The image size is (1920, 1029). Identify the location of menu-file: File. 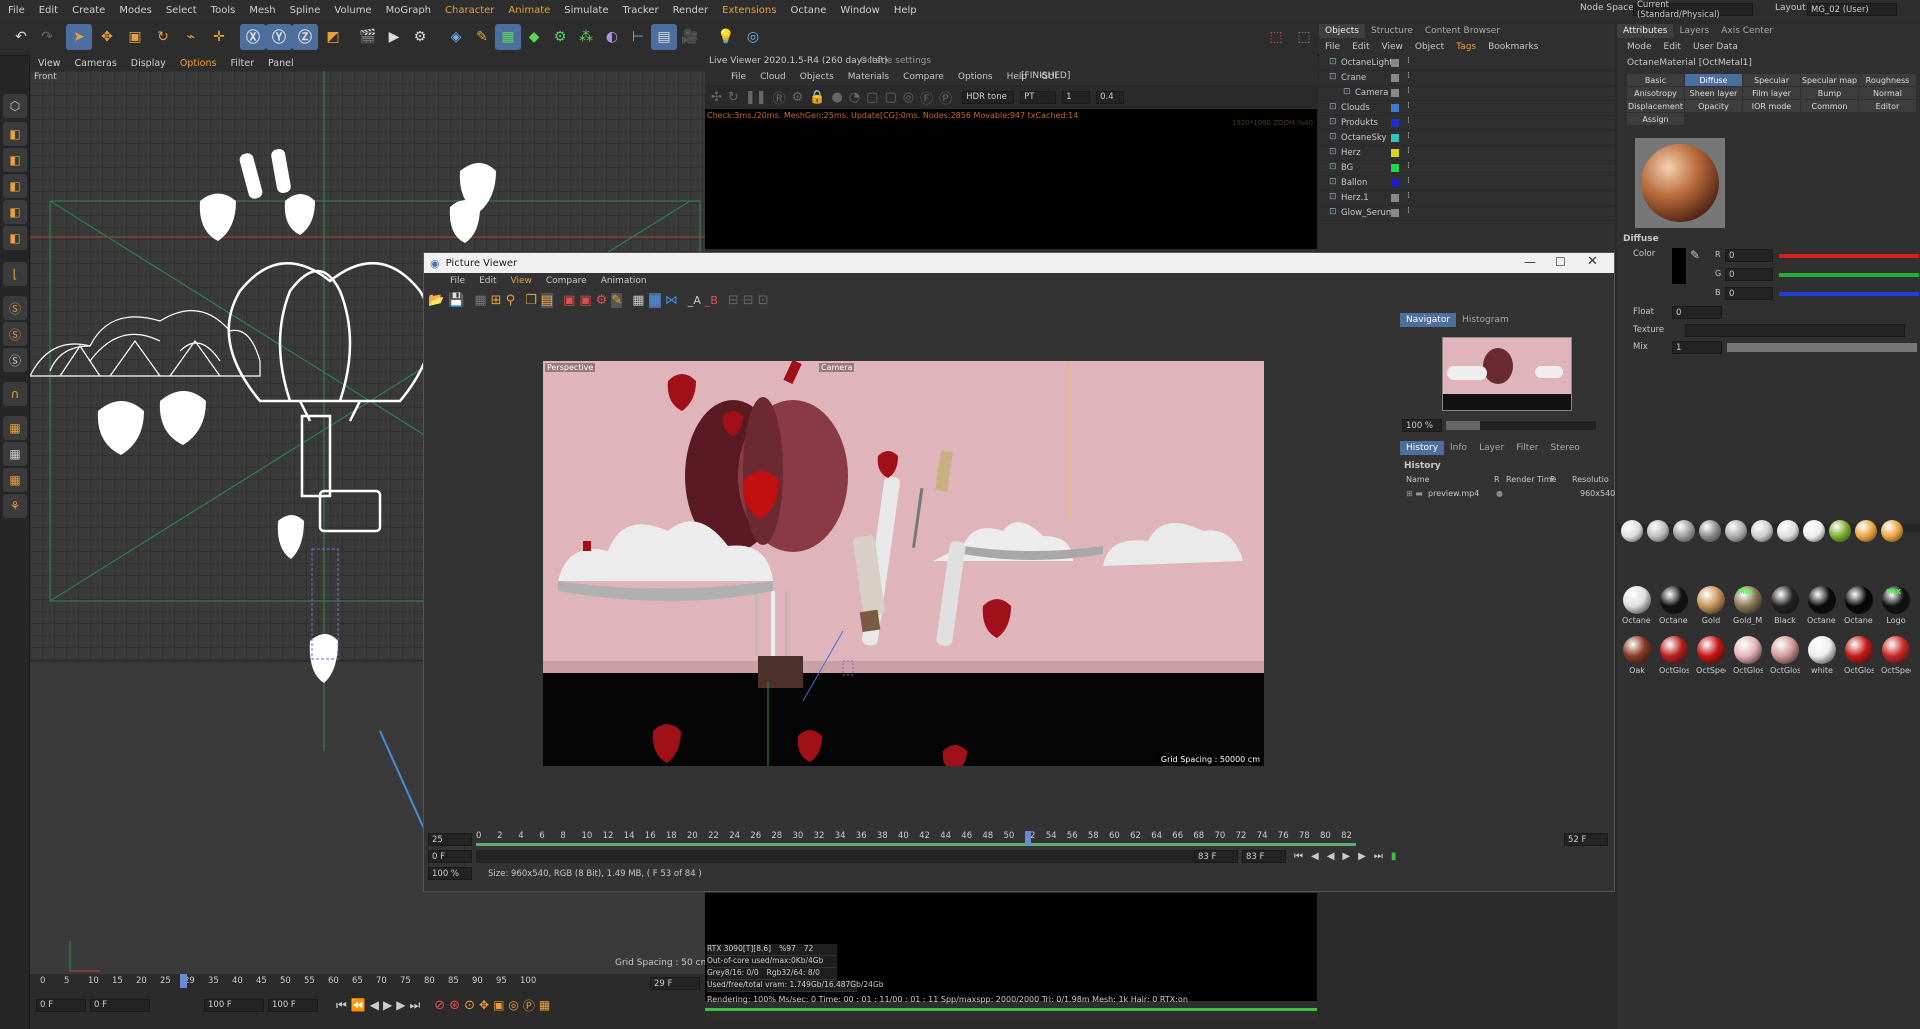
(16, 10).